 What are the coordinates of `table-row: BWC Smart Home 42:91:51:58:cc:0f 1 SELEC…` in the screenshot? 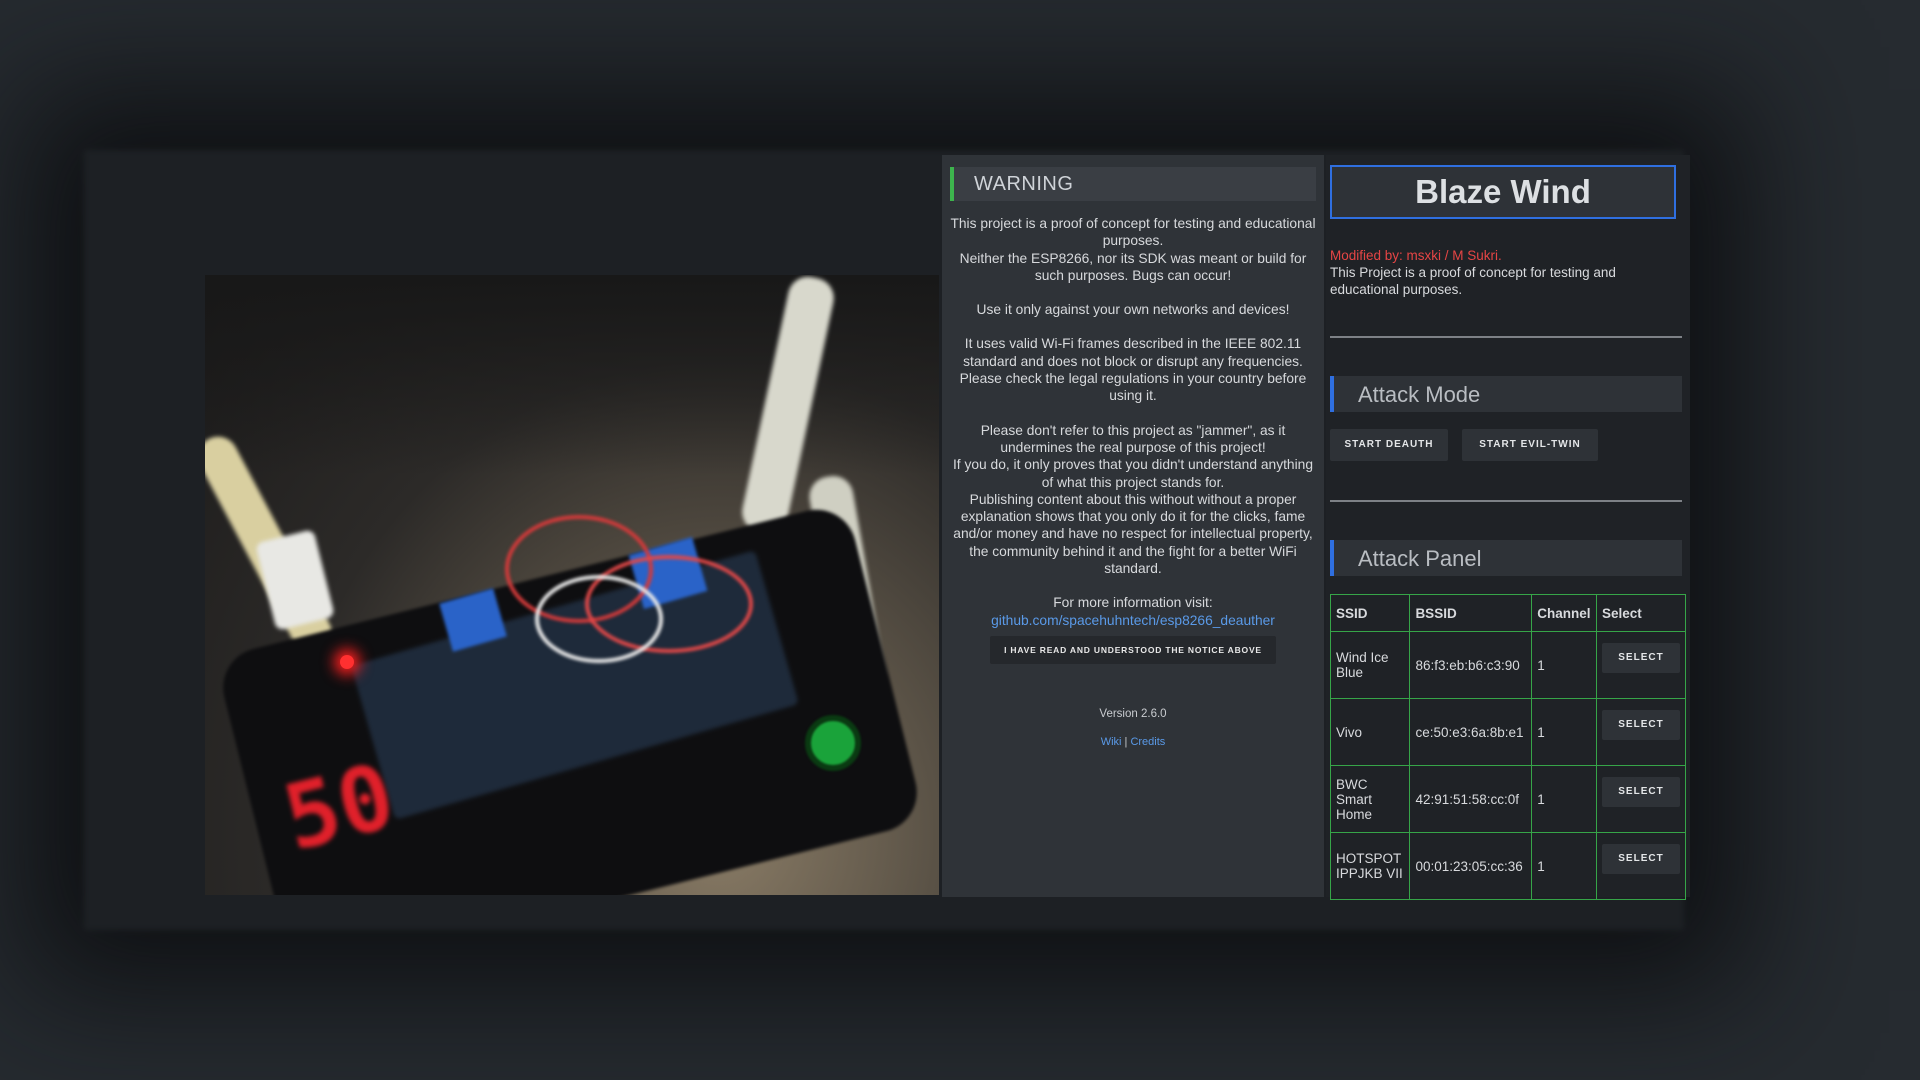 It's located at (1507, 799).